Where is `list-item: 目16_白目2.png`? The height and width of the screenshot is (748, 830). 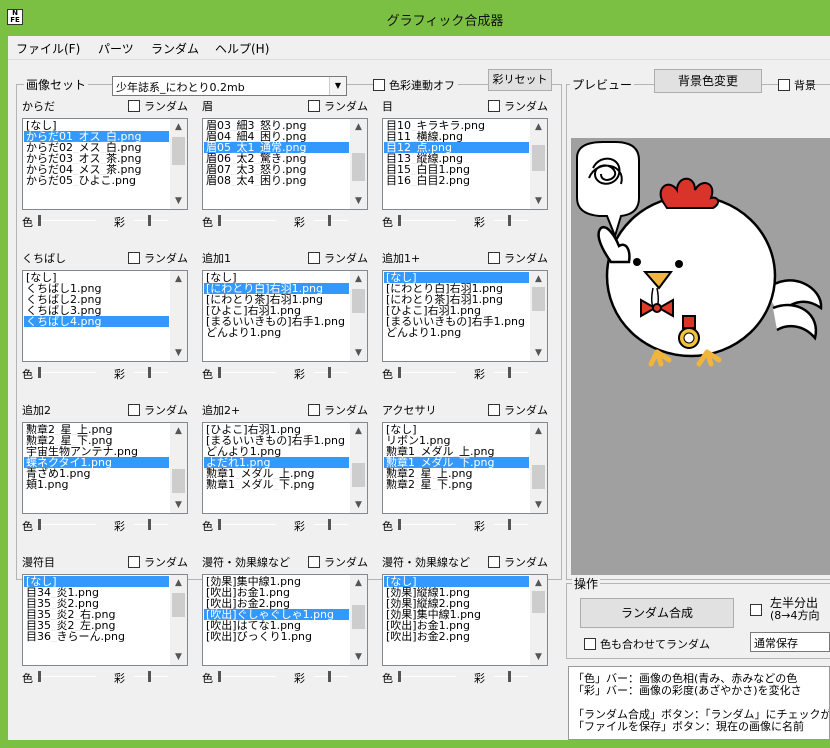
list-item: 目16_白目2.png is located at coordinates (456, 180).